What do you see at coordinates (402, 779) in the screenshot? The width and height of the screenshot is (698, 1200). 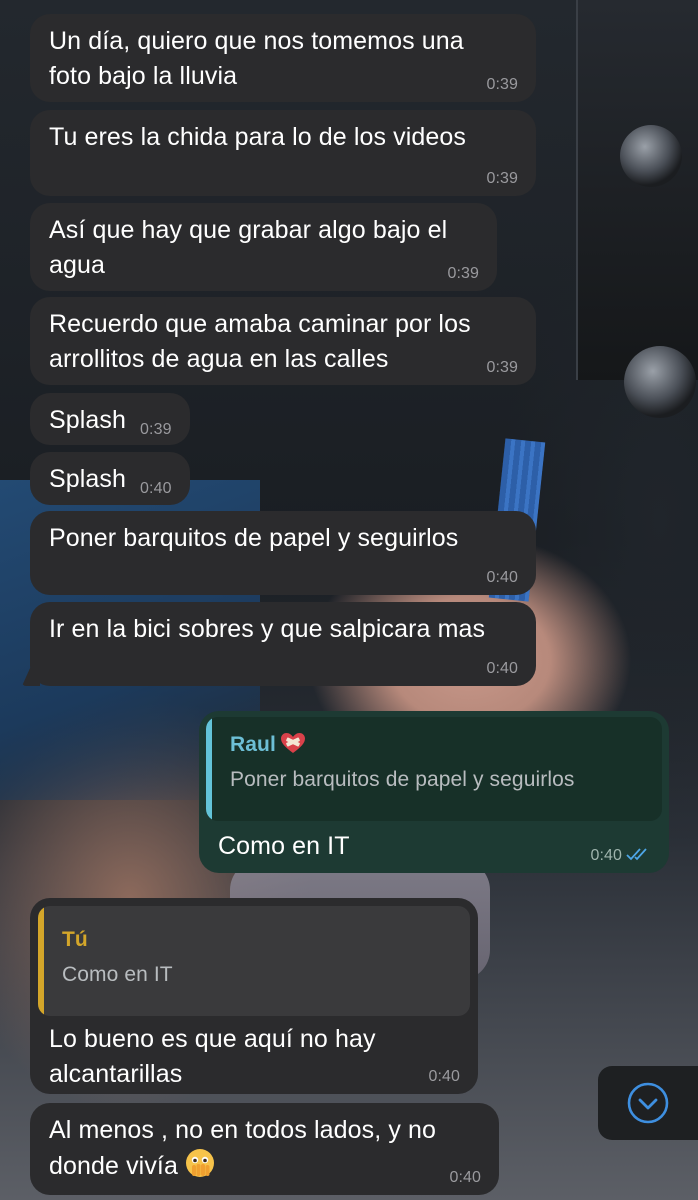 I see `quoted-text: Poner barquitos de papel y seguirlos` at bounding box center [402, 779].